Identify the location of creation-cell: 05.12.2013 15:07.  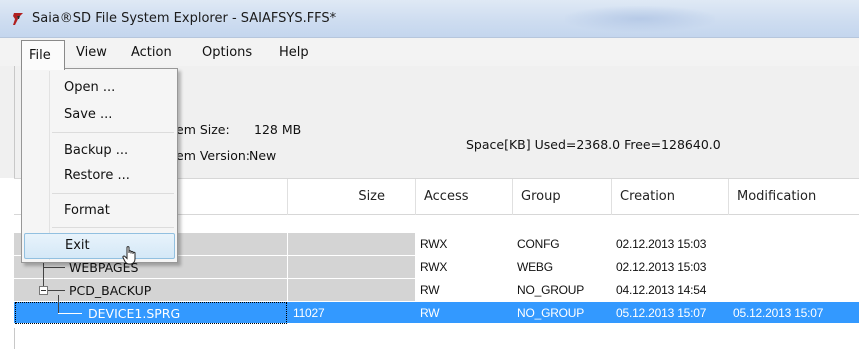
(661, 313).